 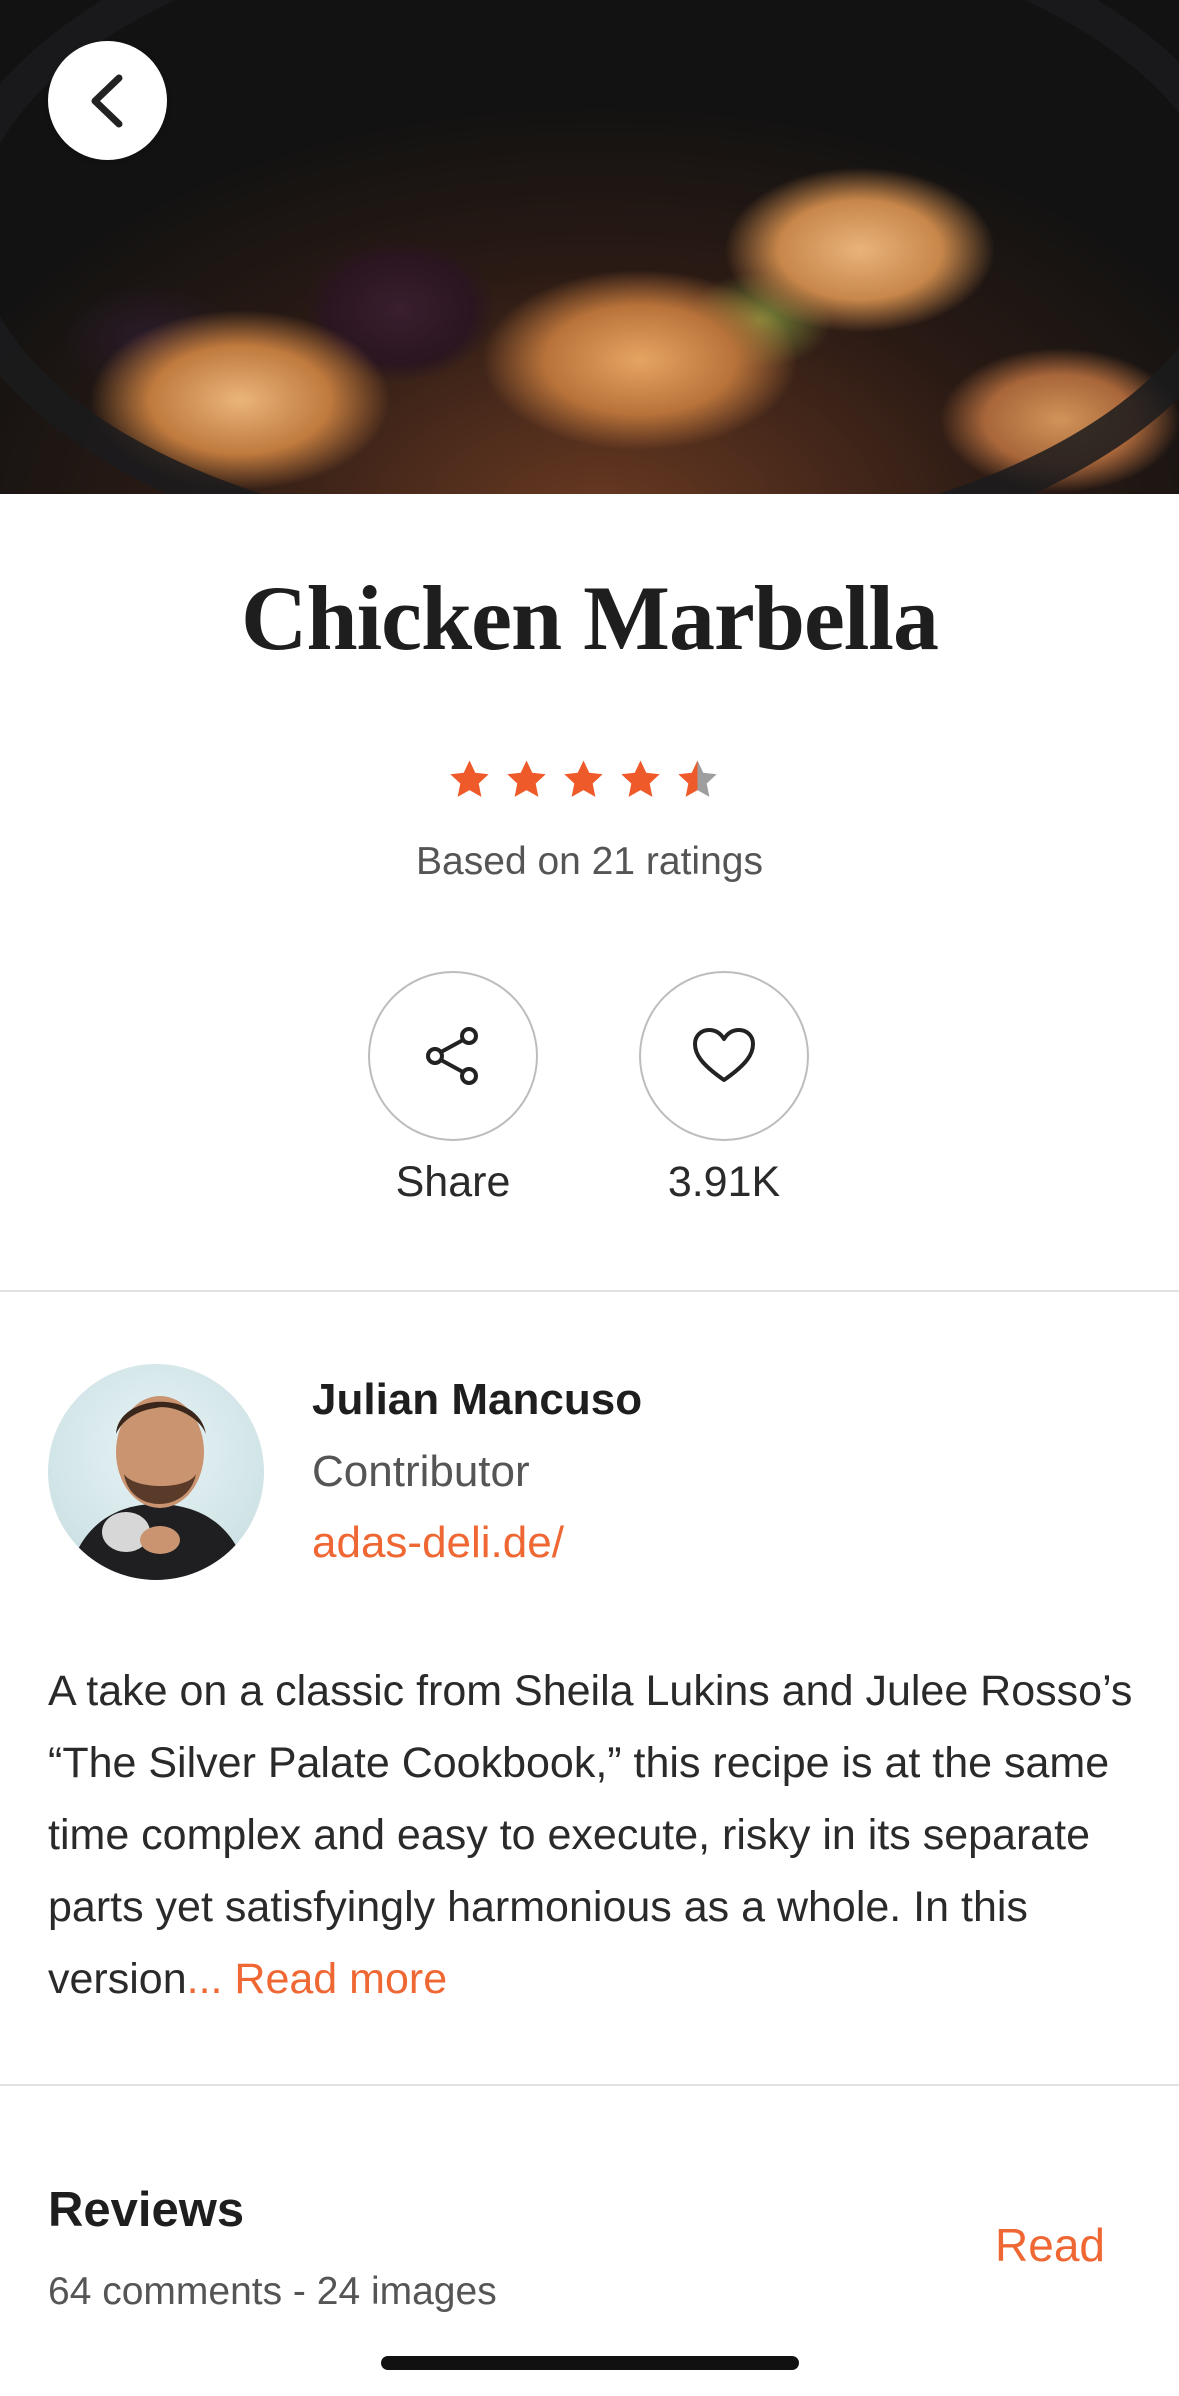 What do you see at coordinates (1050, 2245) in the screenshot?
I see `reviews-read-button: Read` at bounding box center [1050, 2245].